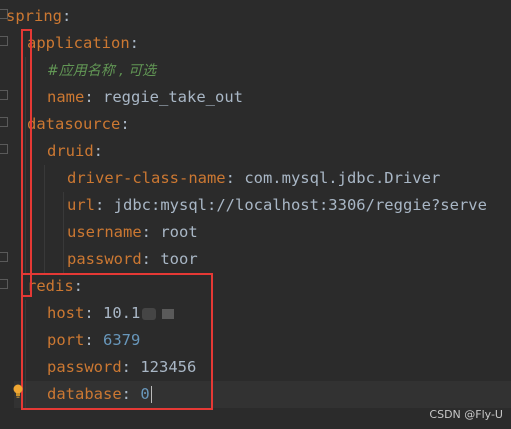  I want to click on line-datasource: datasource:, so click(78, 124).